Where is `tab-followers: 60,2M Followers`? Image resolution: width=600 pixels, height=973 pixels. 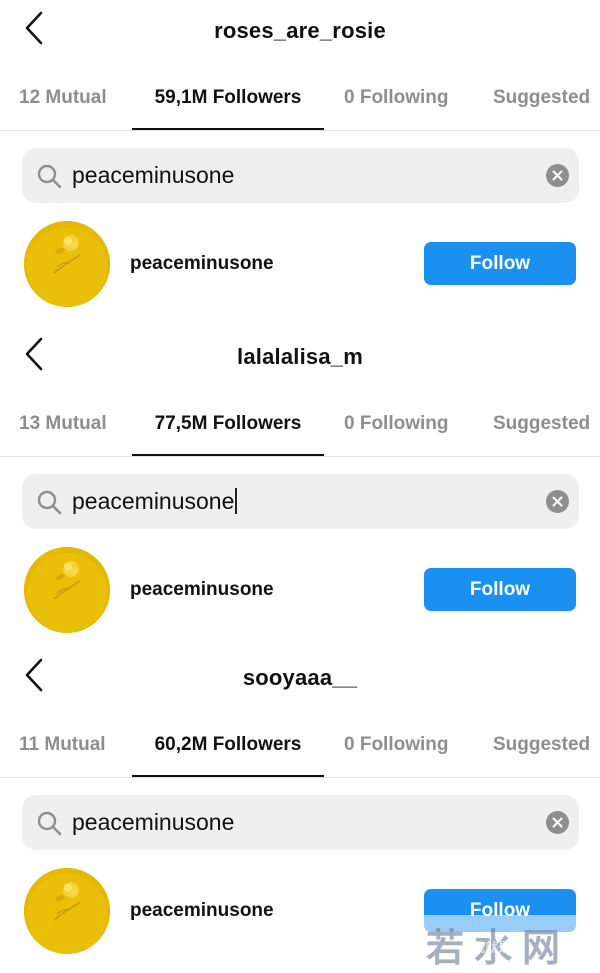
tab-followers: 60,2M Followers is located at coordinates (228, 751).